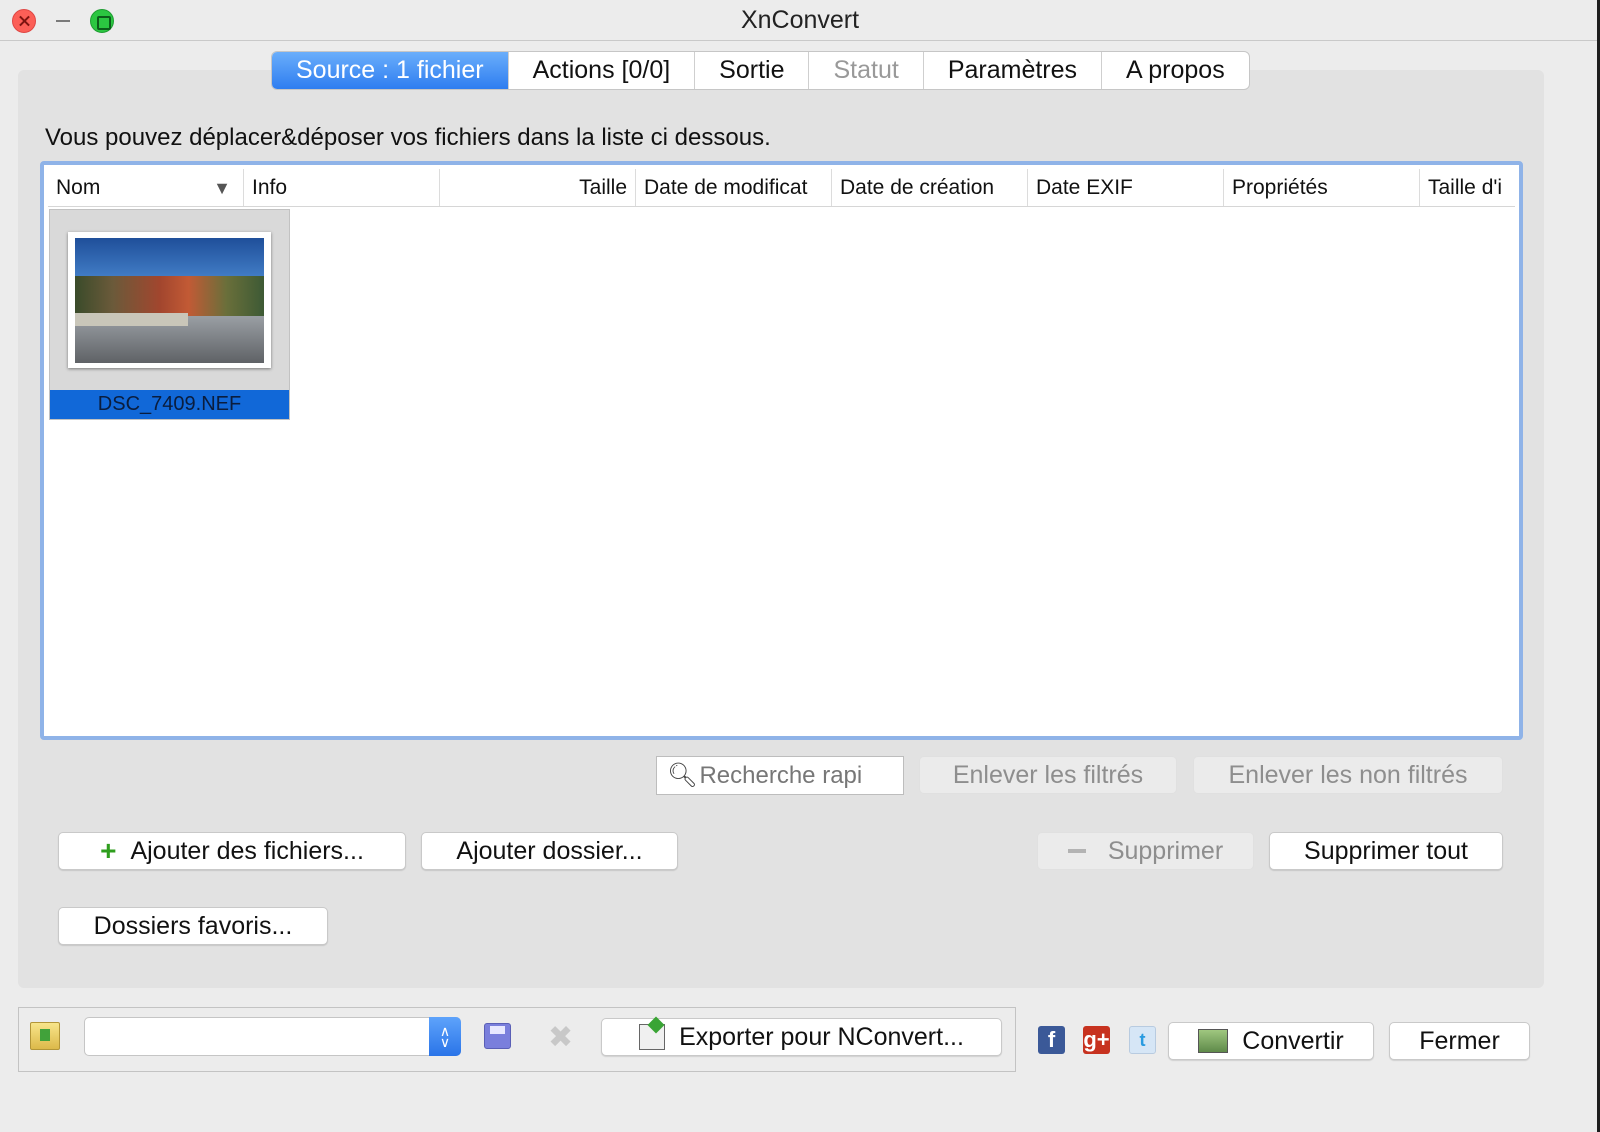  Describe the element at coordinates (342, 187) in the screenshot. I see `column-header-info: Info` at that location.